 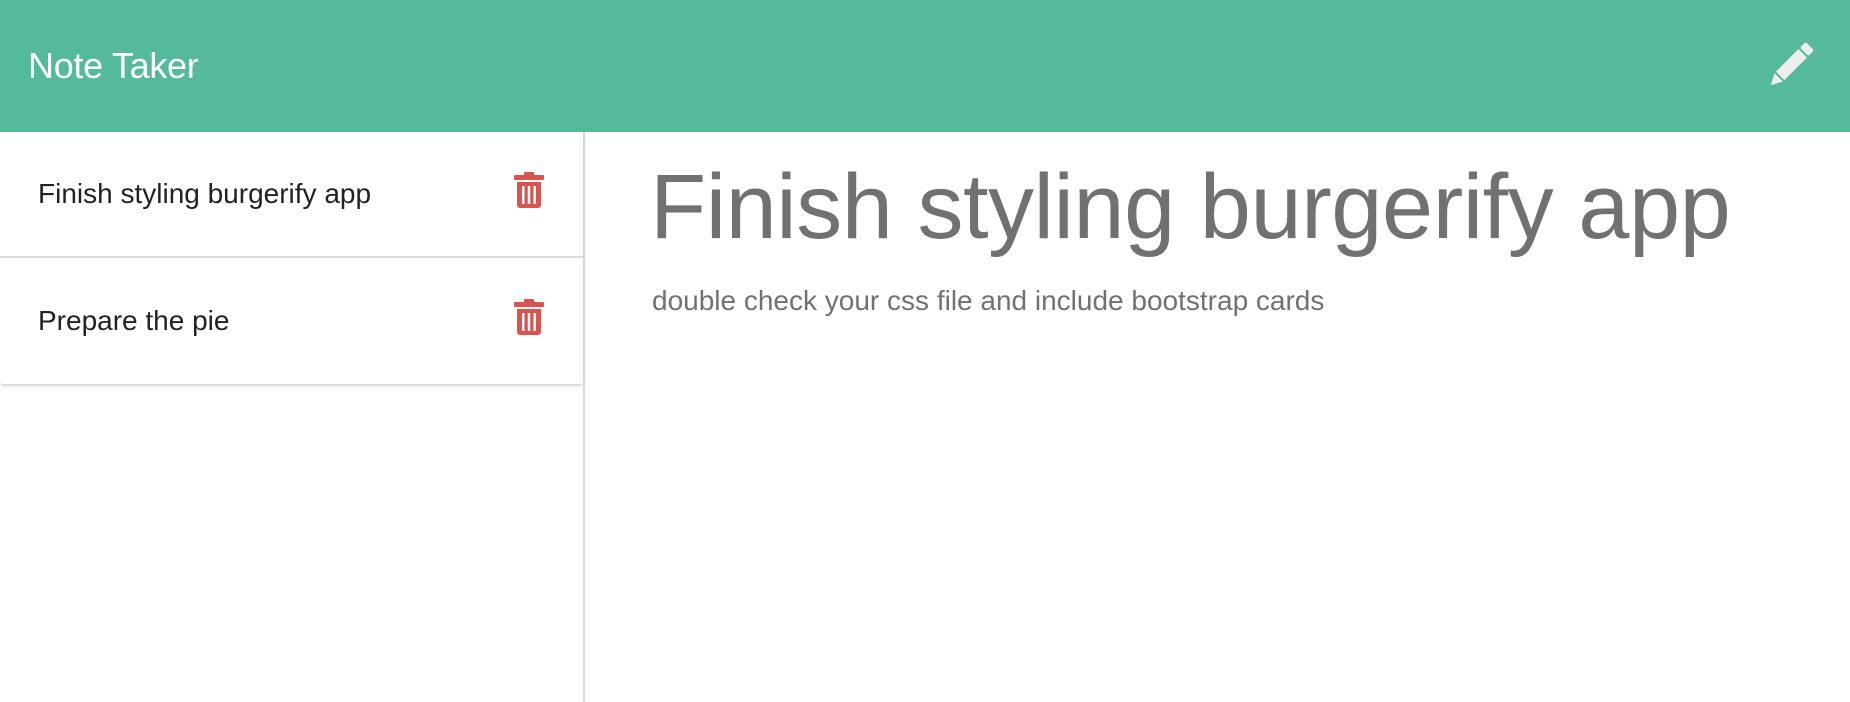 I want to click on note-title-field: Finish styling burgerify app, so click(x=1250, y=207).